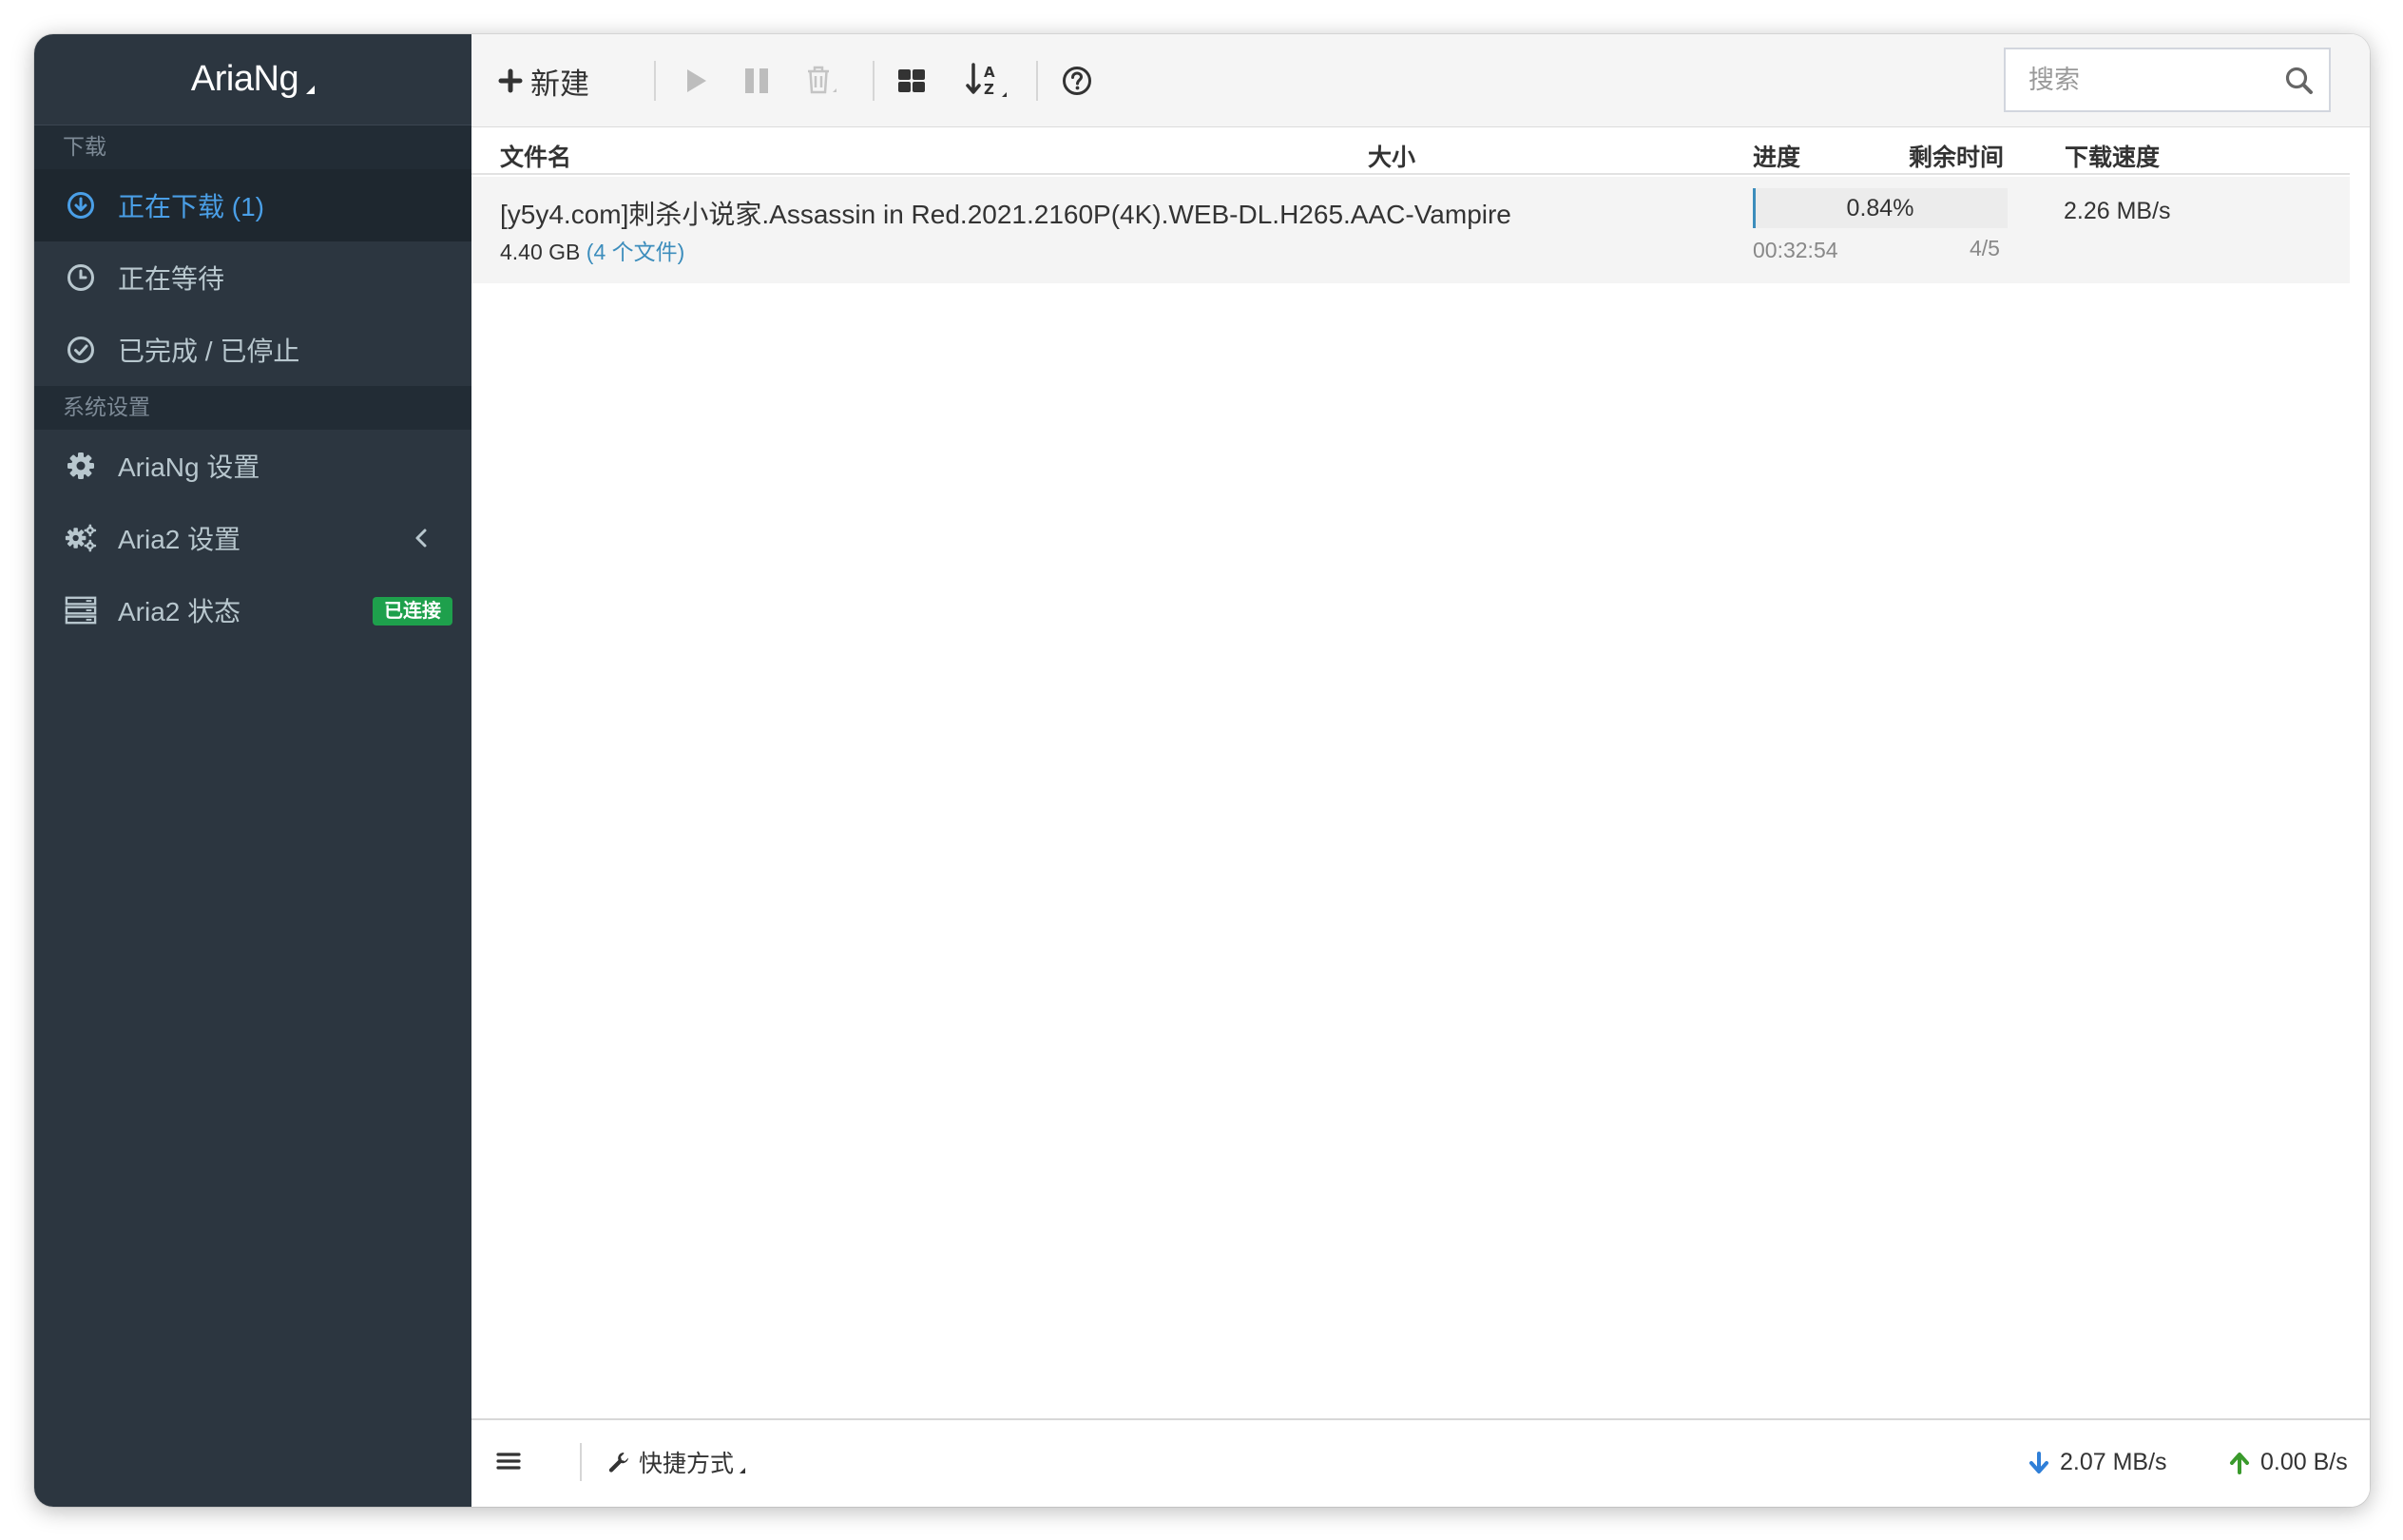 Image resolution: width=2403 pixels, height=1540 pixels. Describe the element at coordinates (311, 90) in the screenshot. I see `logo-dropdown-caret-icon` at that location.